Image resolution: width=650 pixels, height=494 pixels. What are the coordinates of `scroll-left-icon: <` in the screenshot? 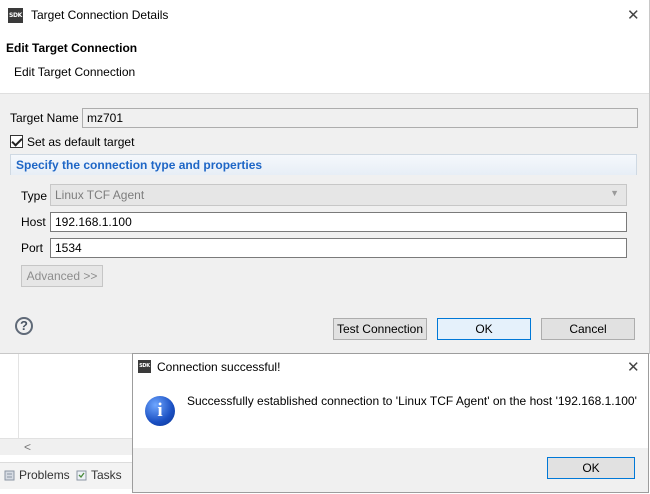 It's located at (27, 447).